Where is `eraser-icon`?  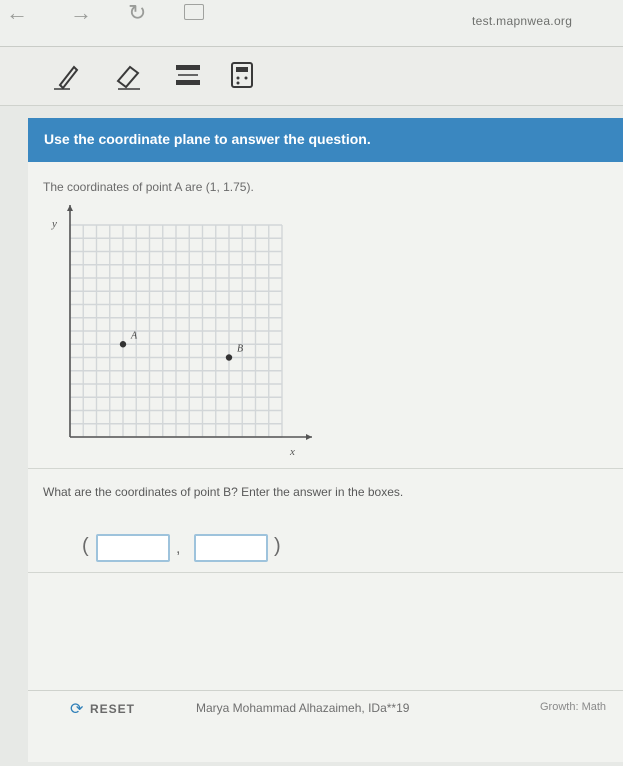 eraser-icon is located at coordinates (128, 75).